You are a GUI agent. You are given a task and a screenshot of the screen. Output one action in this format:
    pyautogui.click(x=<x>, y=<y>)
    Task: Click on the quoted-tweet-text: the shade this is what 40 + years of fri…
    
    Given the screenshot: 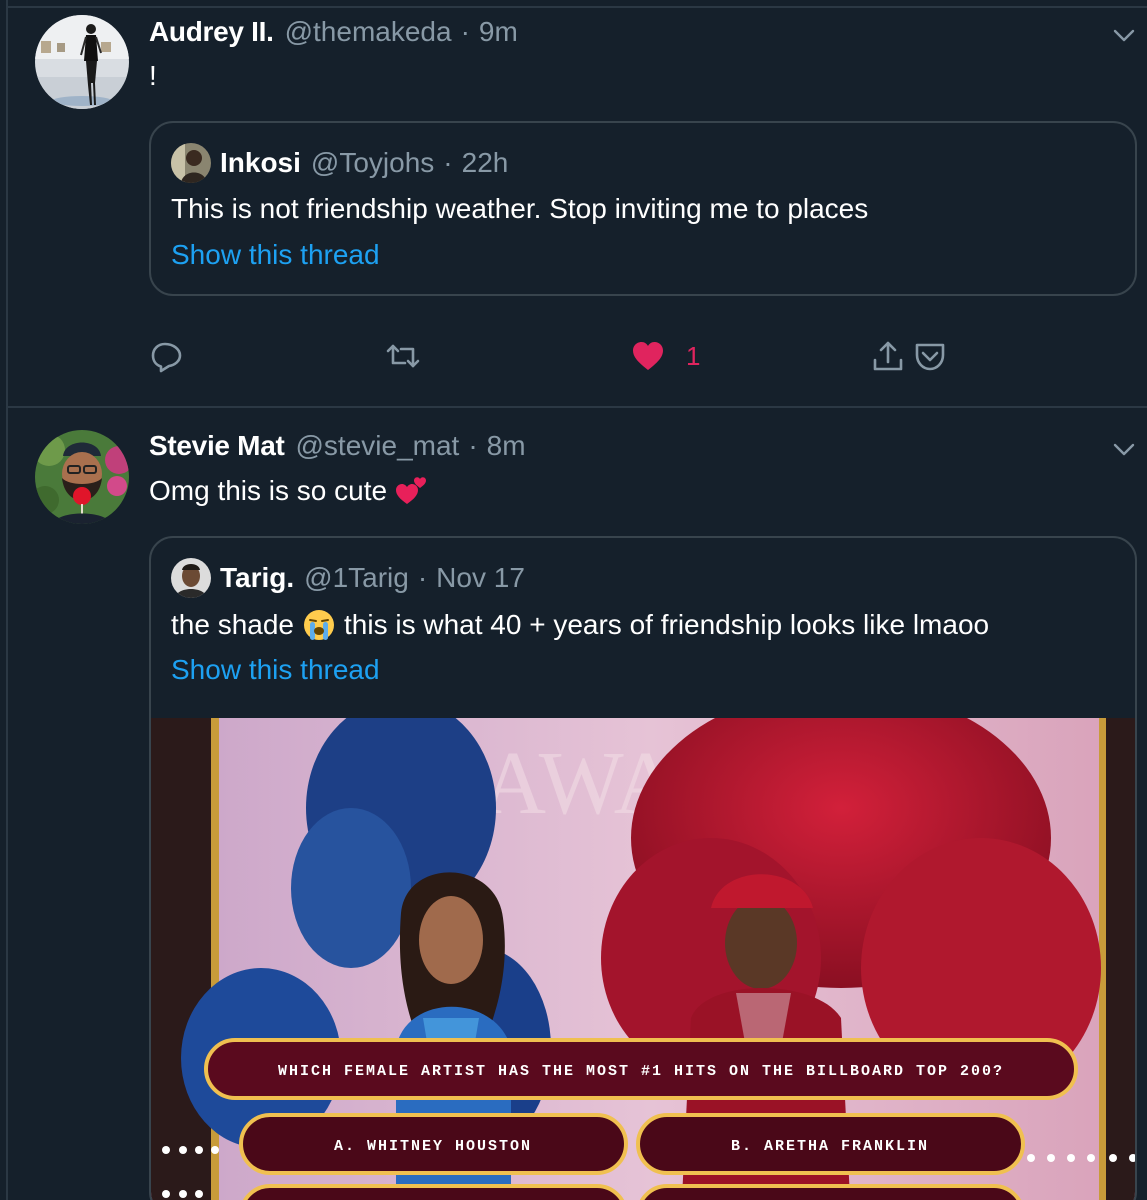 What is the action you would take?
    pyautogui.click(x=580, y=625)
    